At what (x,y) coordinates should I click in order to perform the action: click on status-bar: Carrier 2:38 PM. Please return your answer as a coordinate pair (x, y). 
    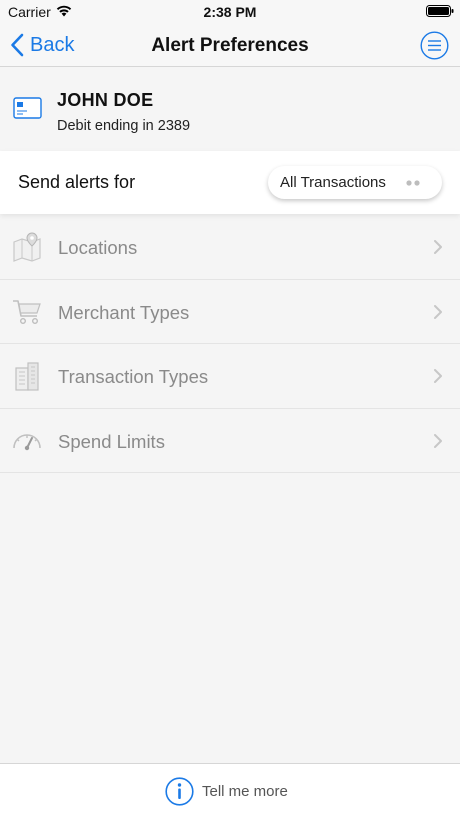
    Looking at the image, I should click on (230, 12).